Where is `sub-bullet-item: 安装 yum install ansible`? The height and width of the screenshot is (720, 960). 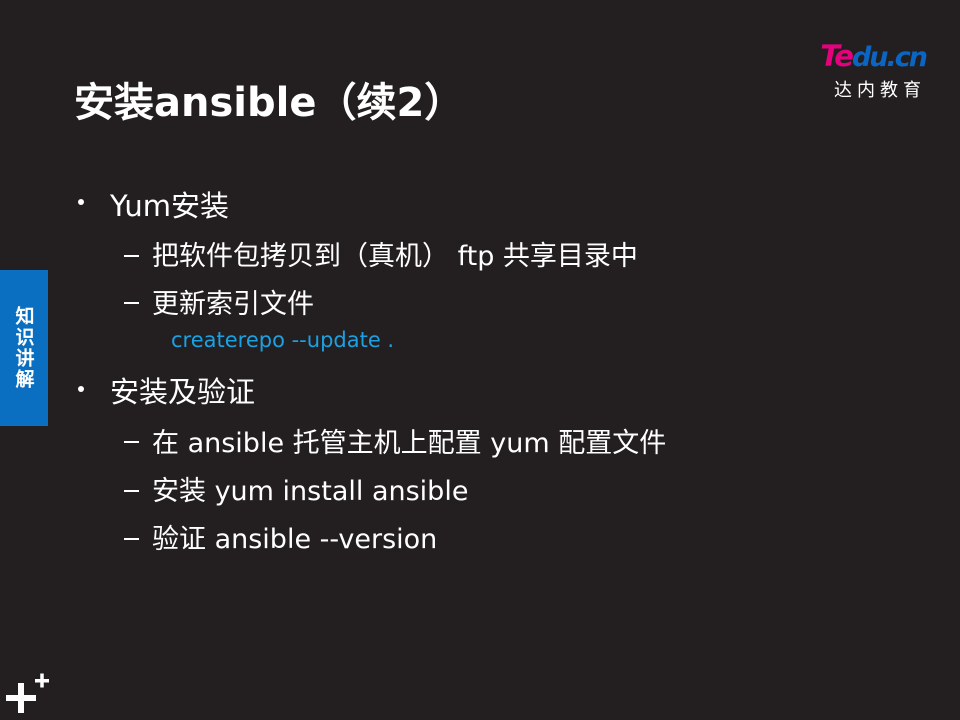
sub-bullet-item: 安装 yum install ansible is located at coordinates (310, 491).